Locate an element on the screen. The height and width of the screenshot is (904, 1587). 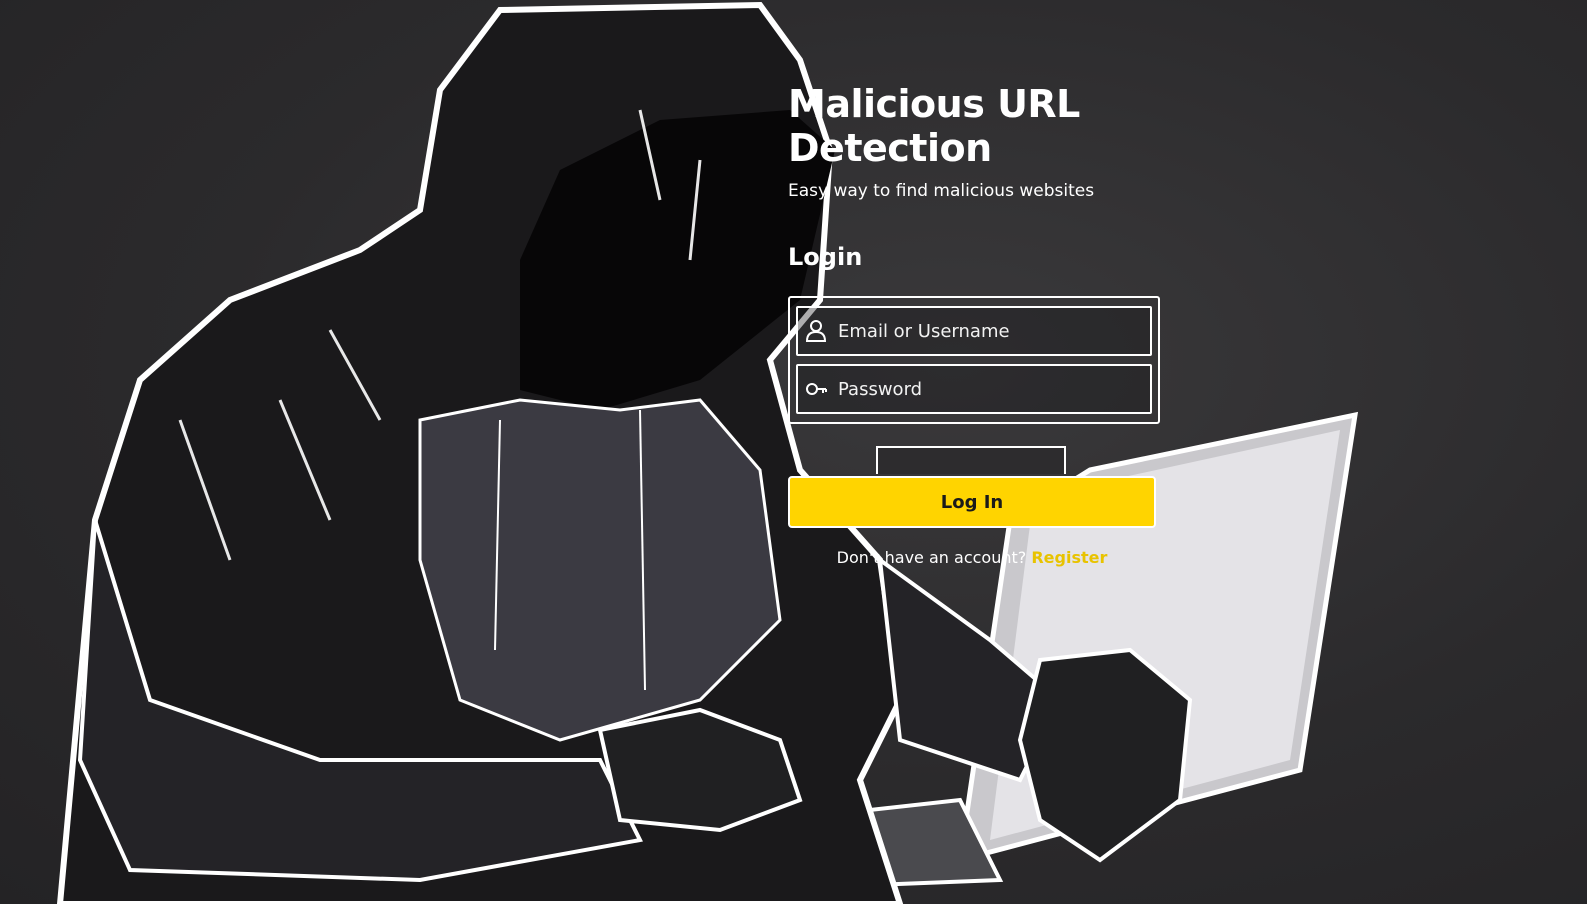
password-field-wrapper is located at coordinates (974, 389).